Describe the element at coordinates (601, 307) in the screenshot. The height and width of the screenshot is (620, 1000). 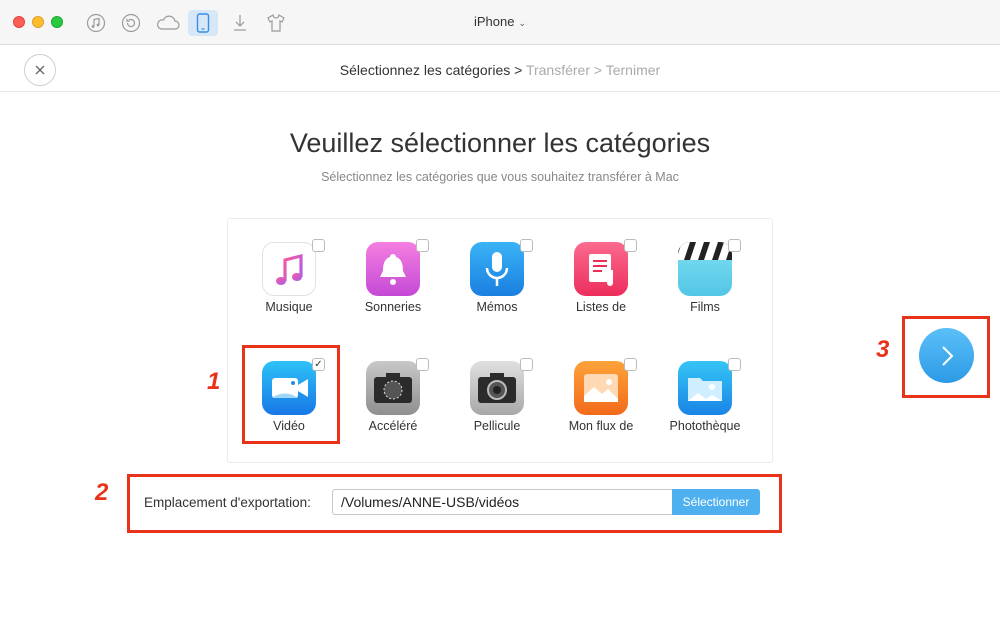
I see `category-label: Listes de` at that location.